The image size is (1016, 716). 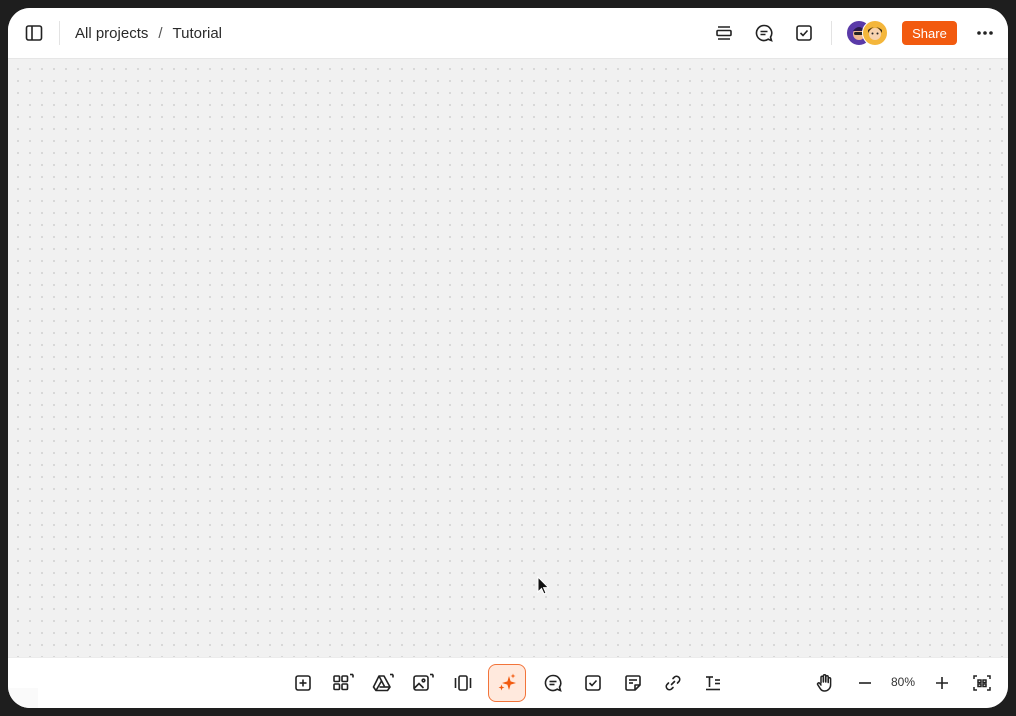 I want to click on hand-tool-button, so click(x=825, y=683).